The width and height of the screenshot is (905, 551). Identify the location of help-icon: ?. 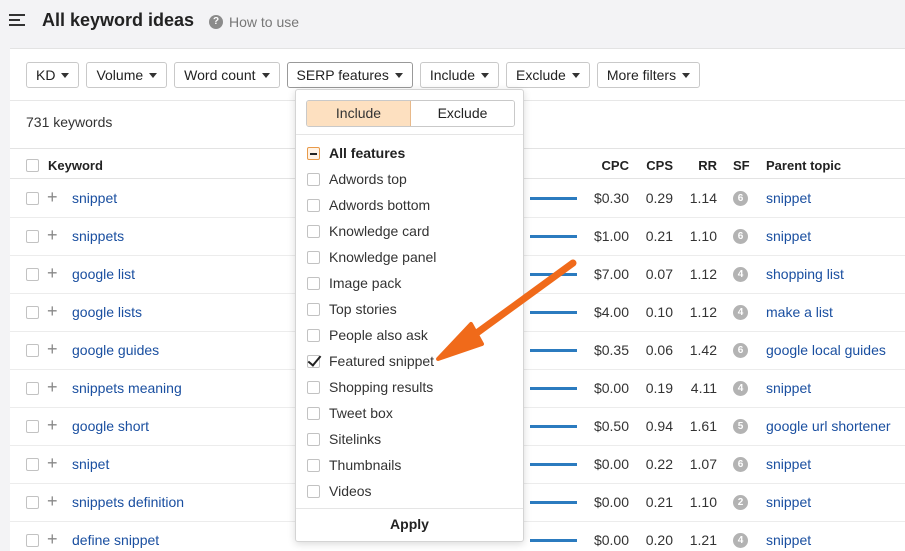
(216, 22).